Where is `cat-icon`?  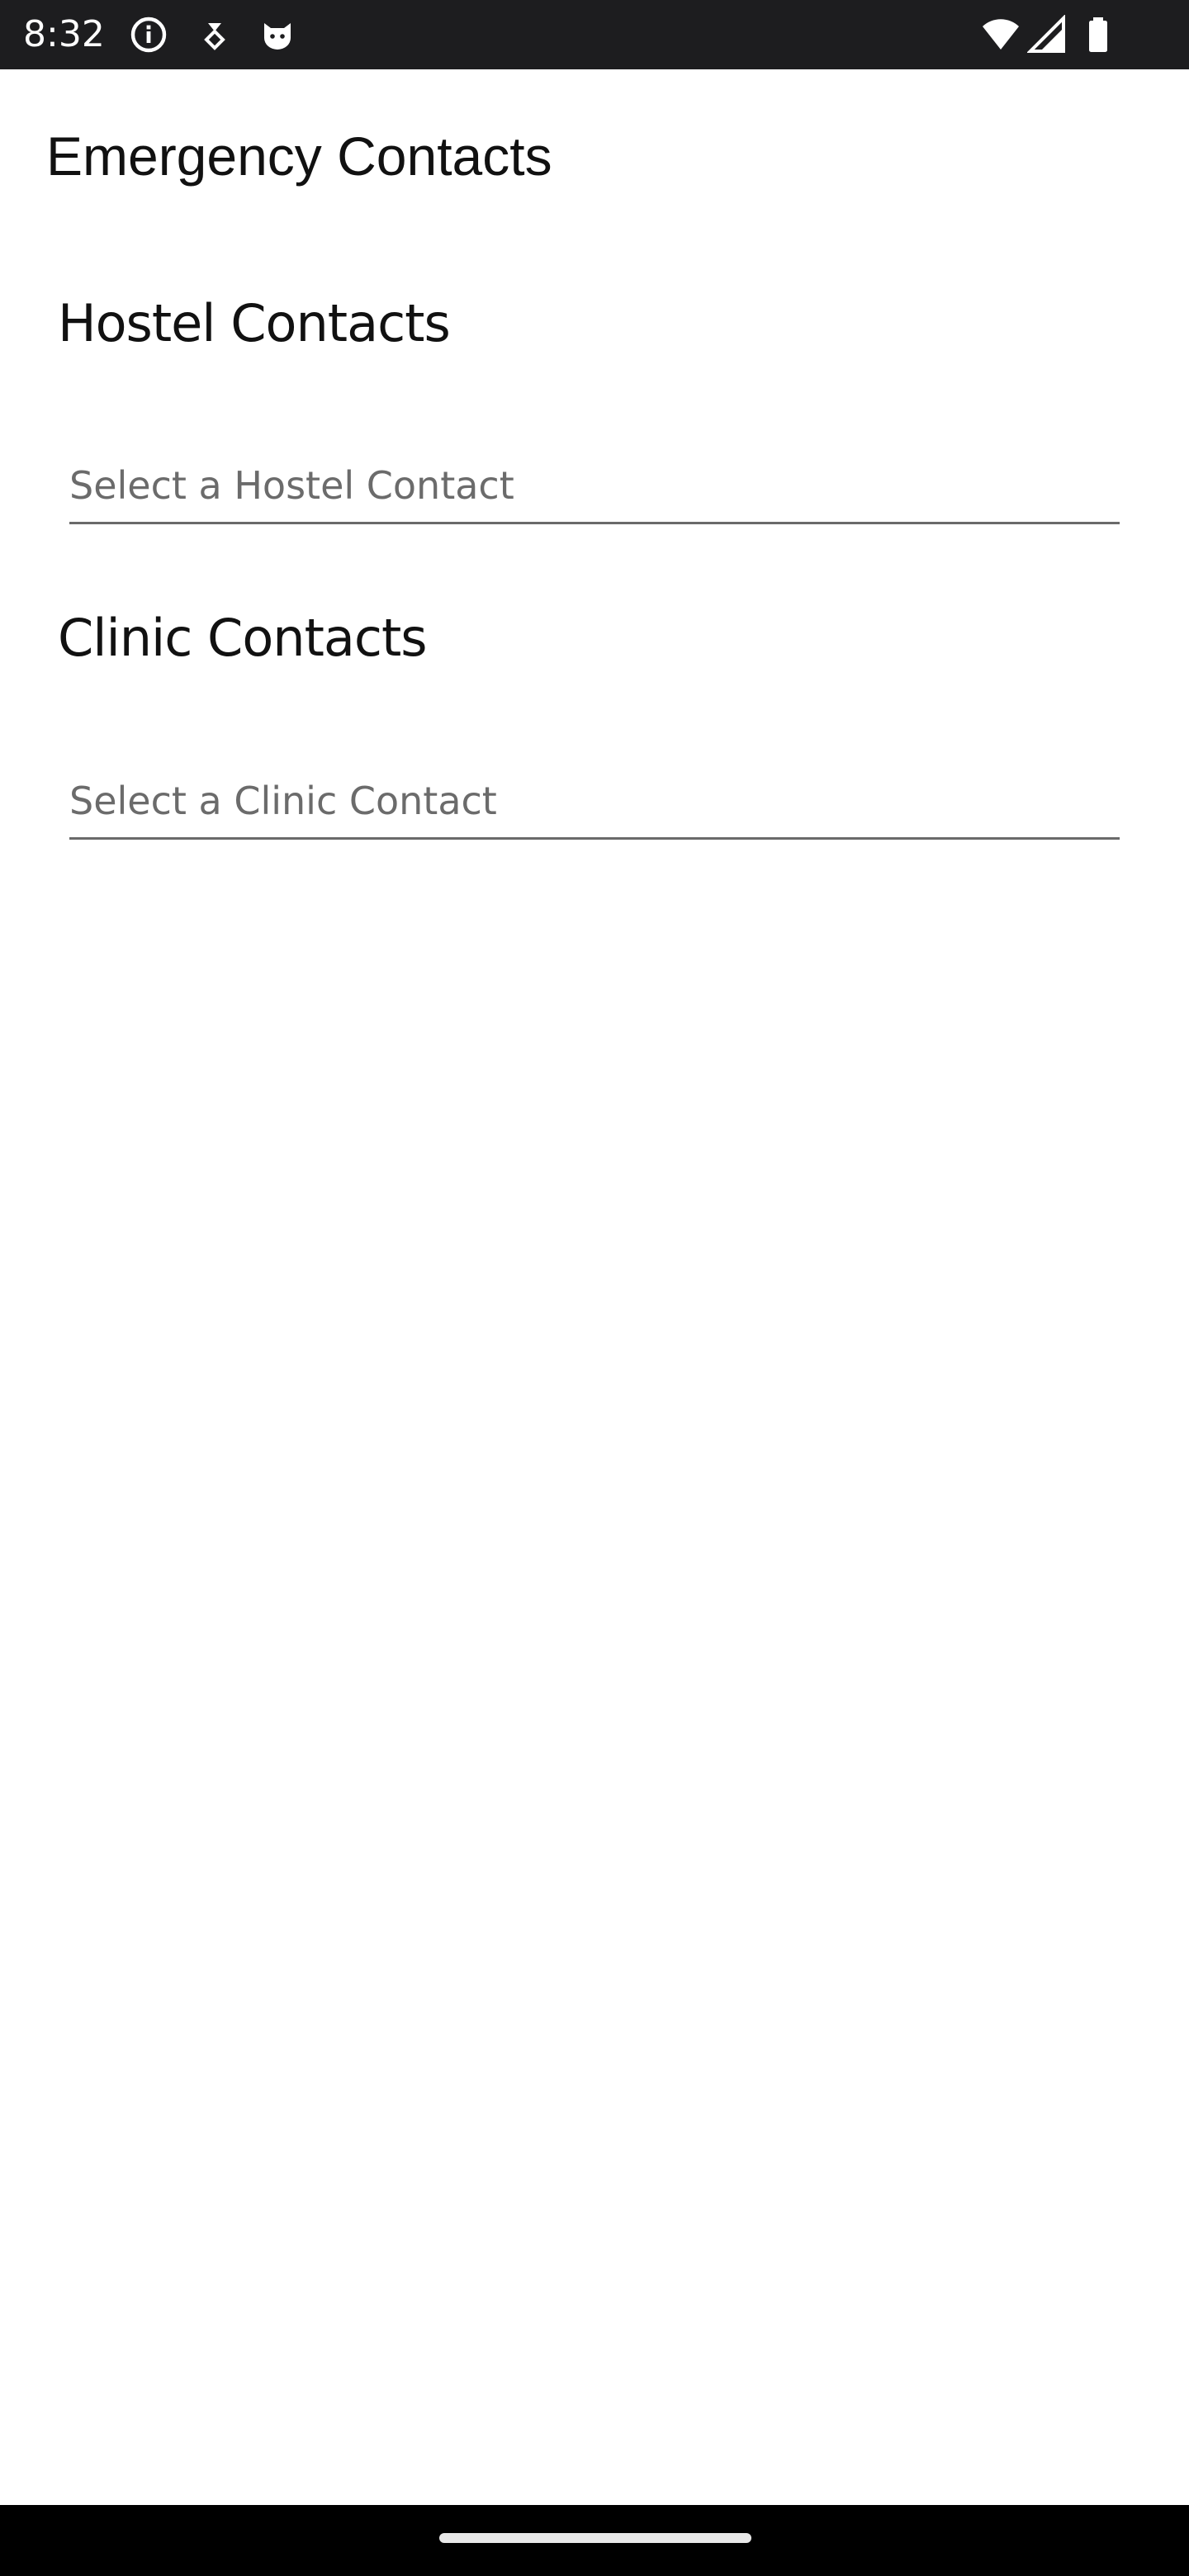 cat-icon is located at coordinates (277, 34).